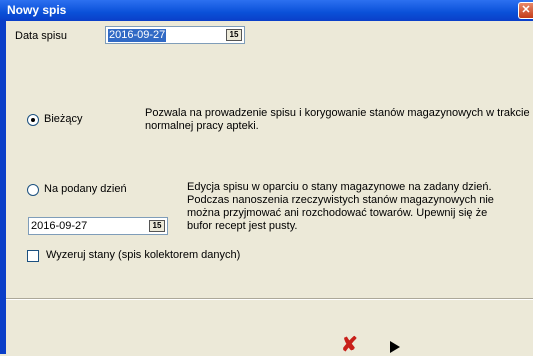  What do you see at coordinates (349, 345) in the screenshot?
I see `cancel-icon: ✘` at bounding box center [349, 345].